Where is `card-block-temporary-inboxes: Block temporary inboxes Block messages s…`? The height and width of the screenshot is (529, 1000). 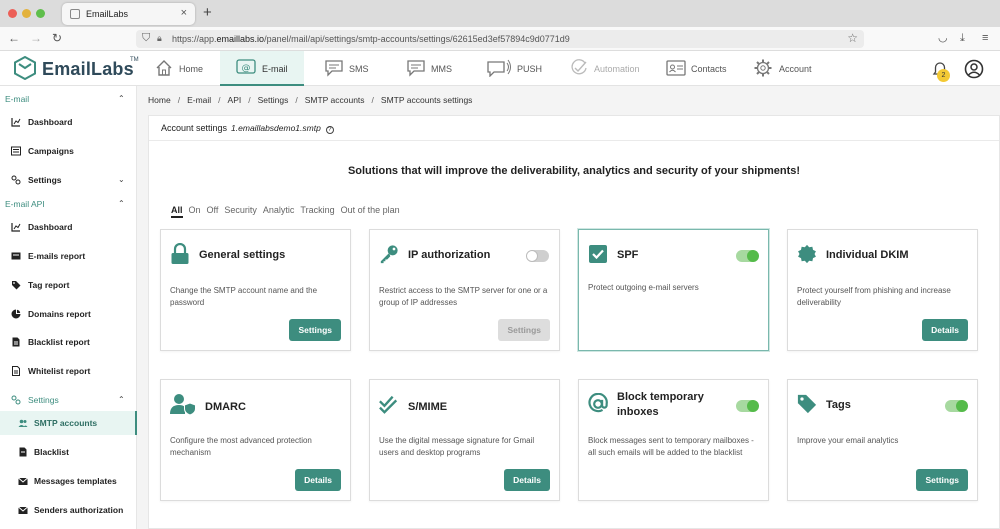
card-block-temporary-inboxes: Block temporary inboxes Block messages s… is located at coordinates (673, 440).